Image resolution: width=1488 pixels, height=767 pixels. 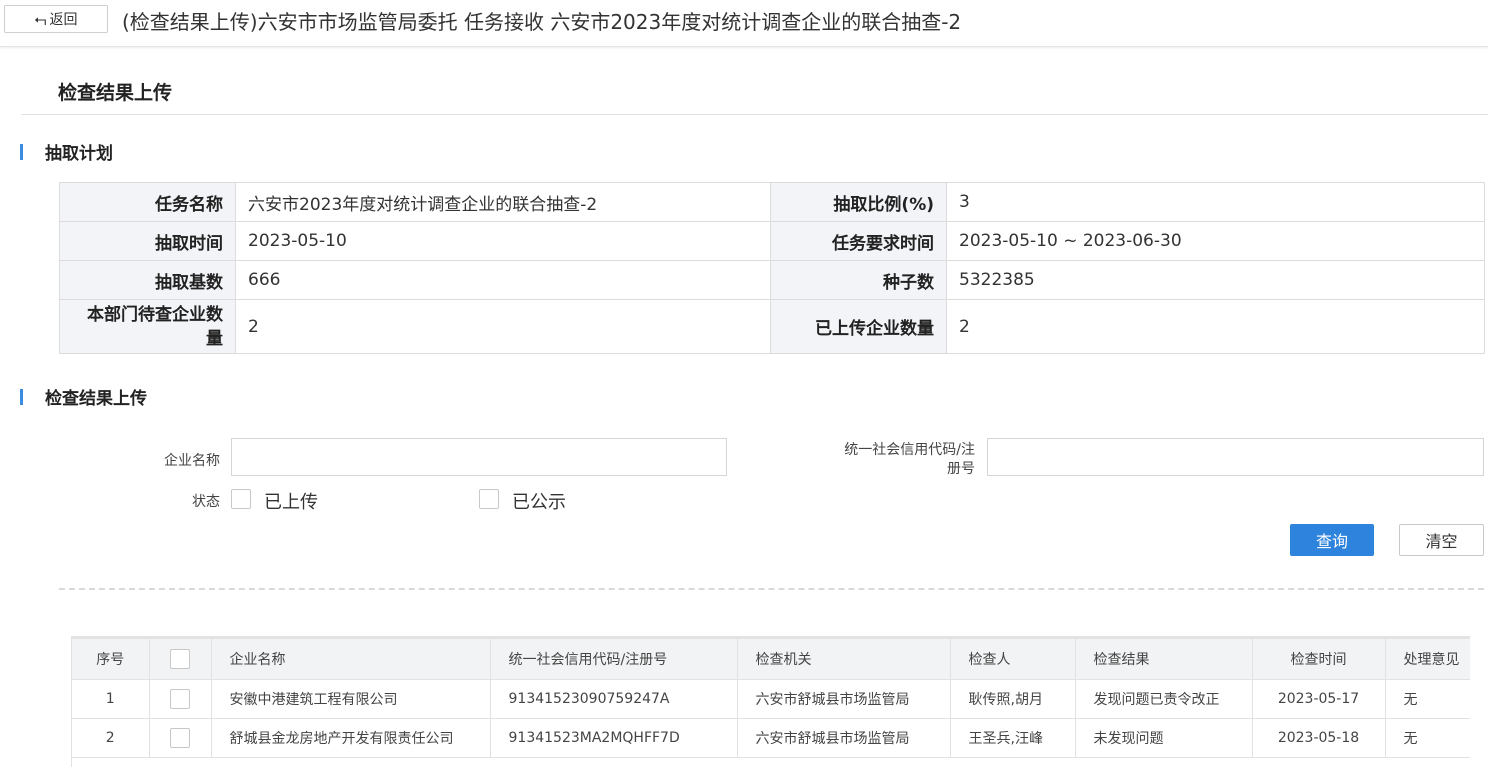 I want to click on plan-value: 5322385, so click(x=1215, y=280).